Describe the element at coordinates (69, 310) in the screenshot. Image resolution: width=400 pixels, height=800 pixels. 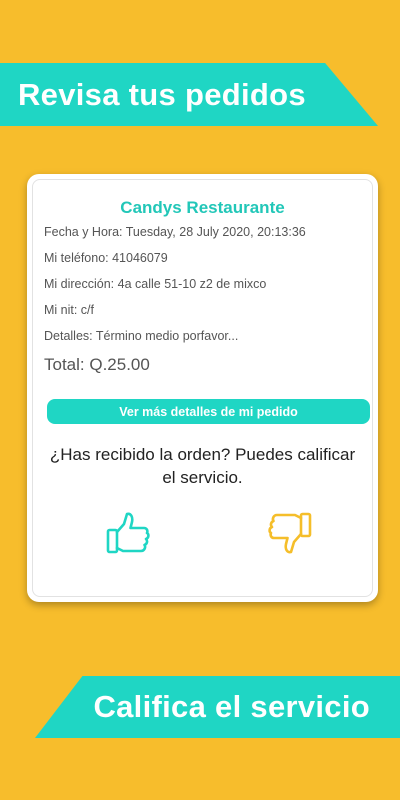
I see `order-nit: Mi nit: c/f` at that location.